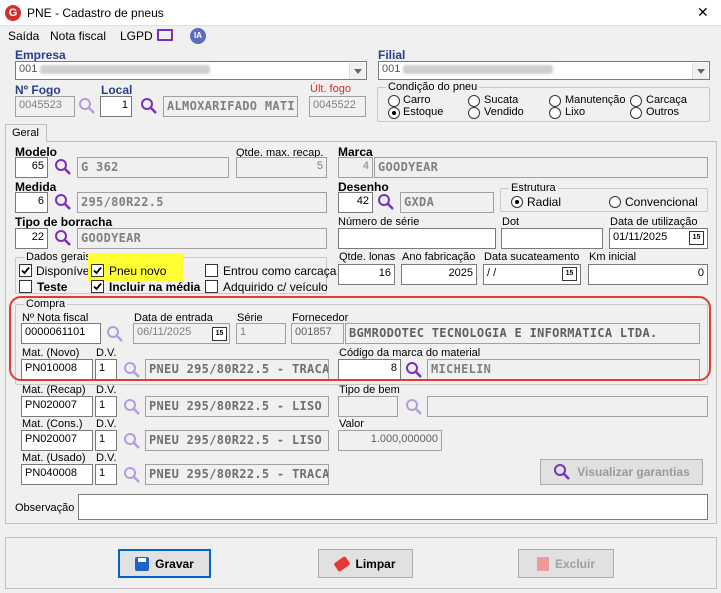 Image resolution: width=721 pixels, height=593 pixels. What do you see at coordinates (703, 12) in the screenshot?
I see `close-button: ✕` at bounding box center [703, 12].